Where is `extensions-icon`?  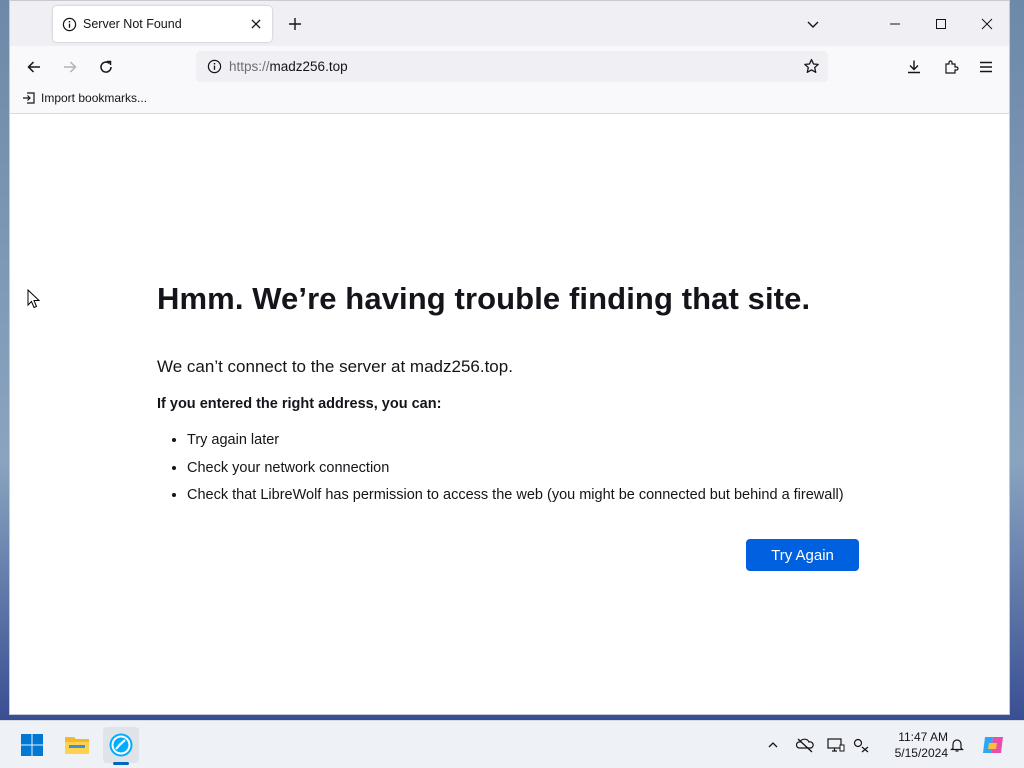
extensions-icon is located at coordinates (951, 67).